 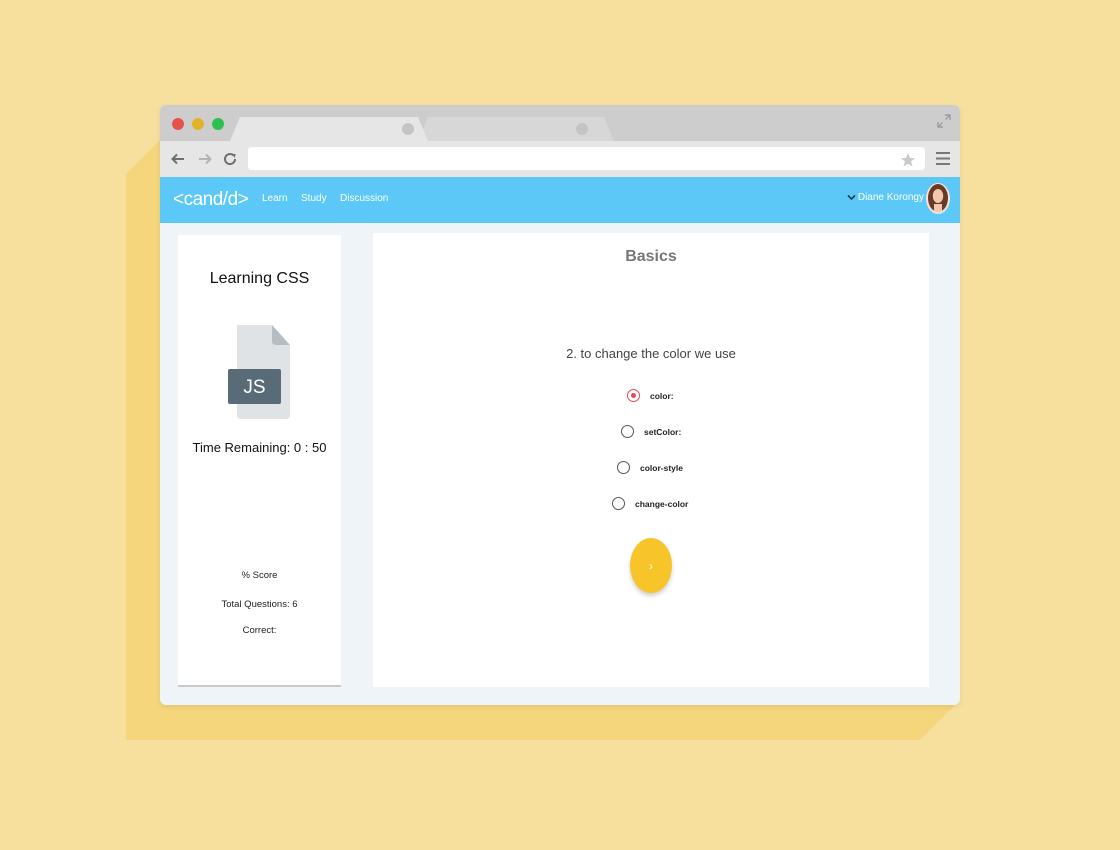 What do you see at coordinates (890, 197) in the screenshot?
I see `user-name: Diane Korongy` at bounding box center [890, 197].